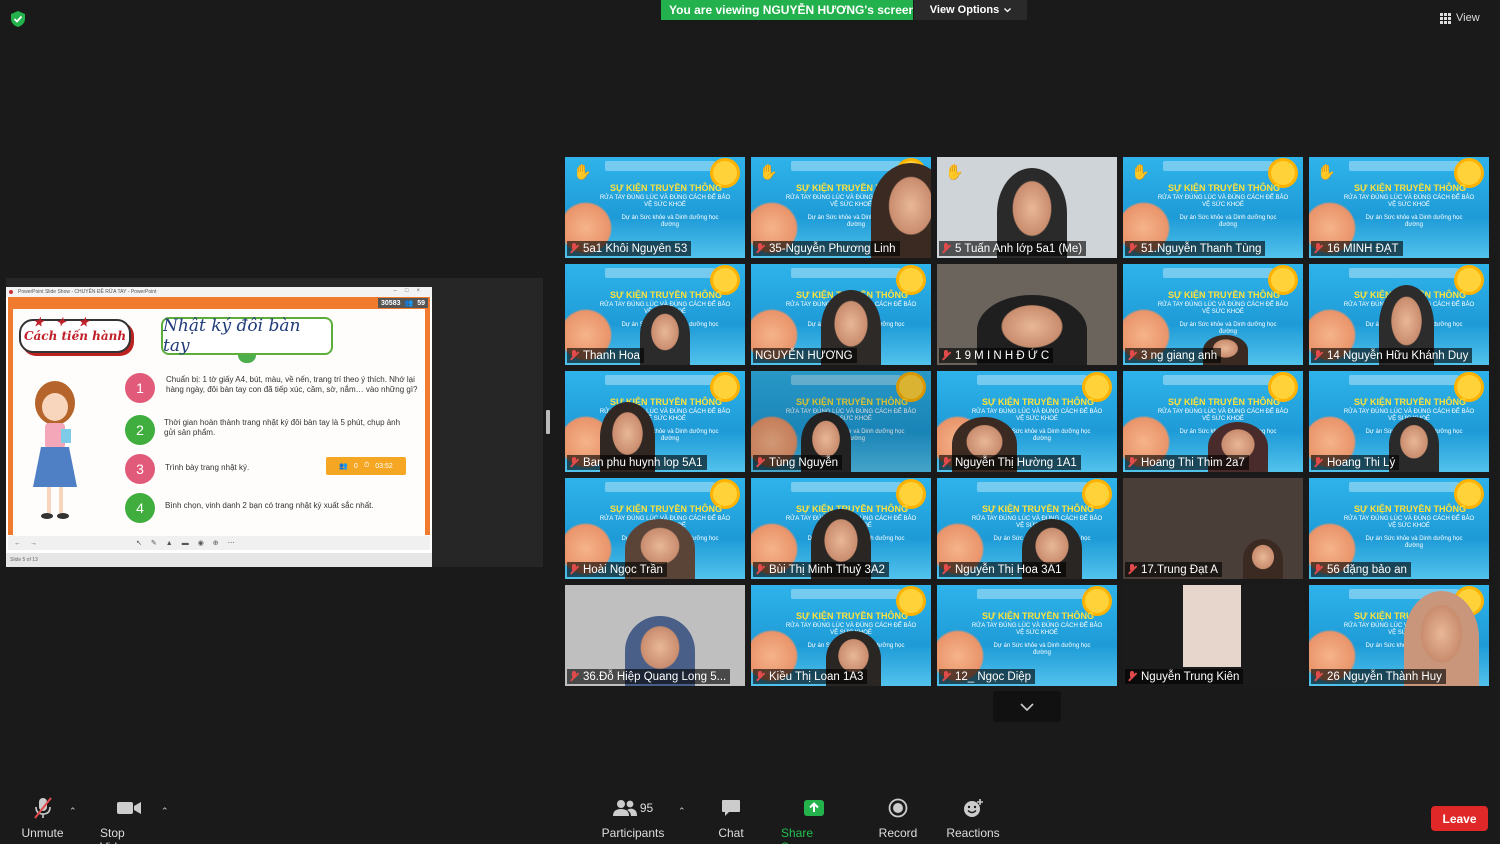  Describe the element at coordinates (201, 543) in the screenshot. I see `laser-icon: ◉` at that location.